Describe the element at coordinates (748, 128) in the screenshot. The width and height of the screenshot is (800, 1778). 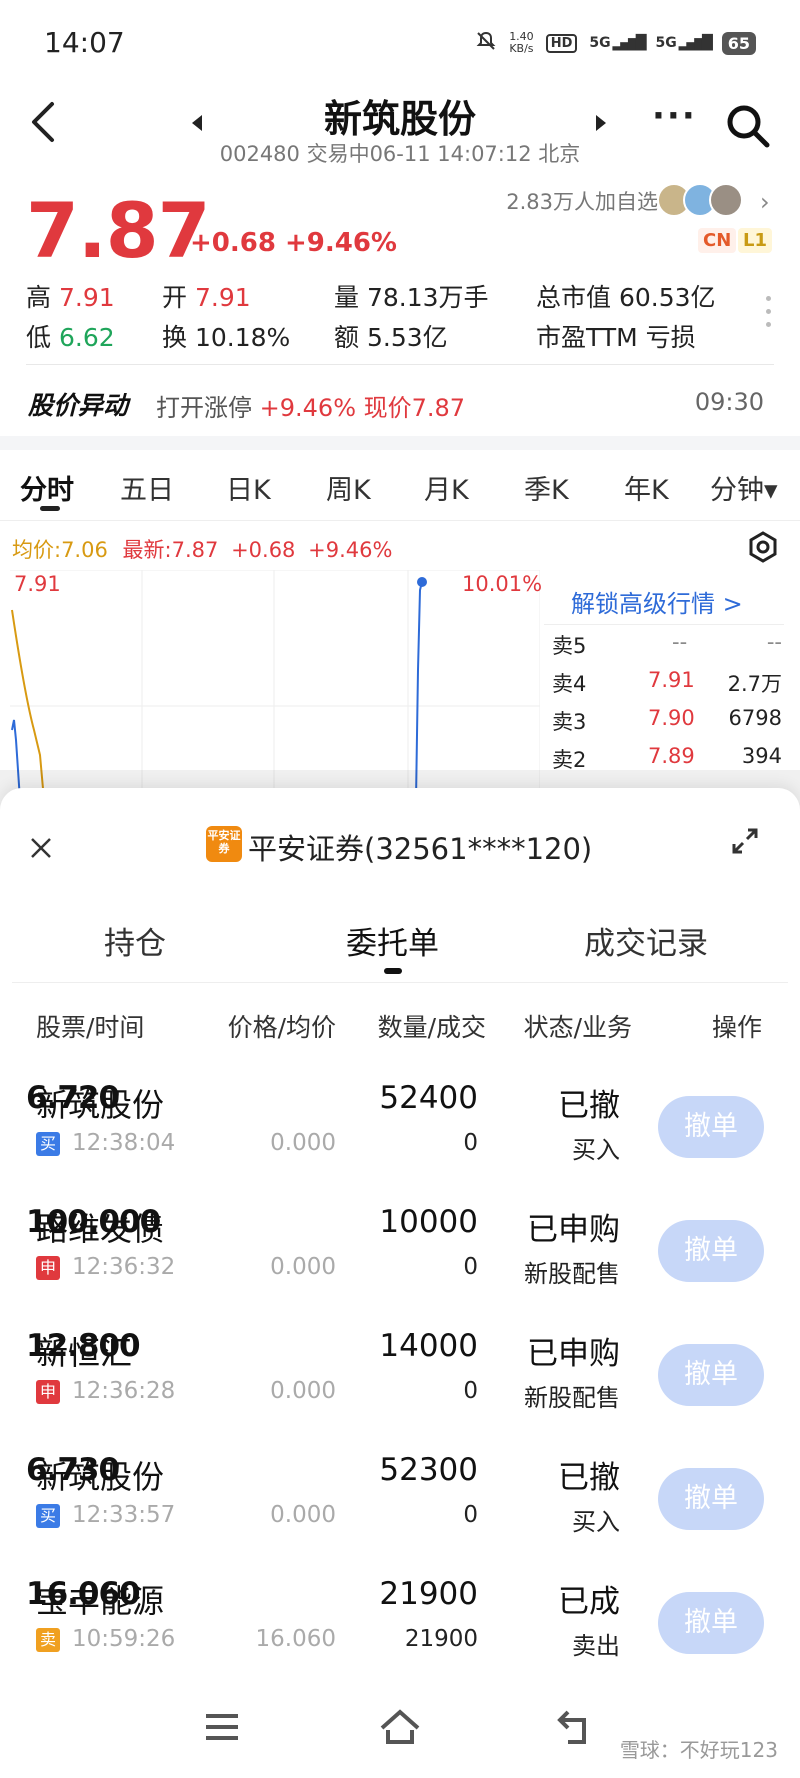
I see `search-button` at that location.